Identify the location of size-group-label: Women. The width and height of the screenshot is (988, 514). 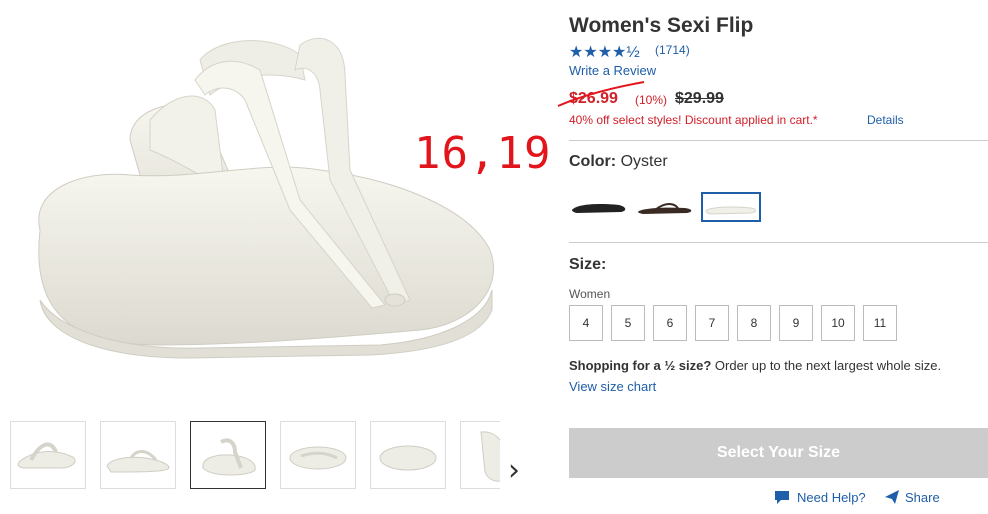
(590, 294).